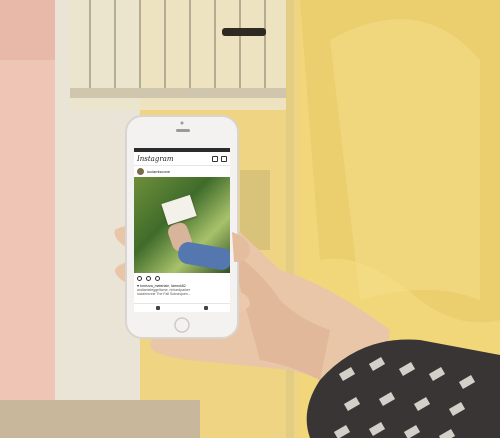  What do you see at coordinates (182, 171) in the screenshot?
I see `post-header: luciamiscone` at bounding box center [182, 171].